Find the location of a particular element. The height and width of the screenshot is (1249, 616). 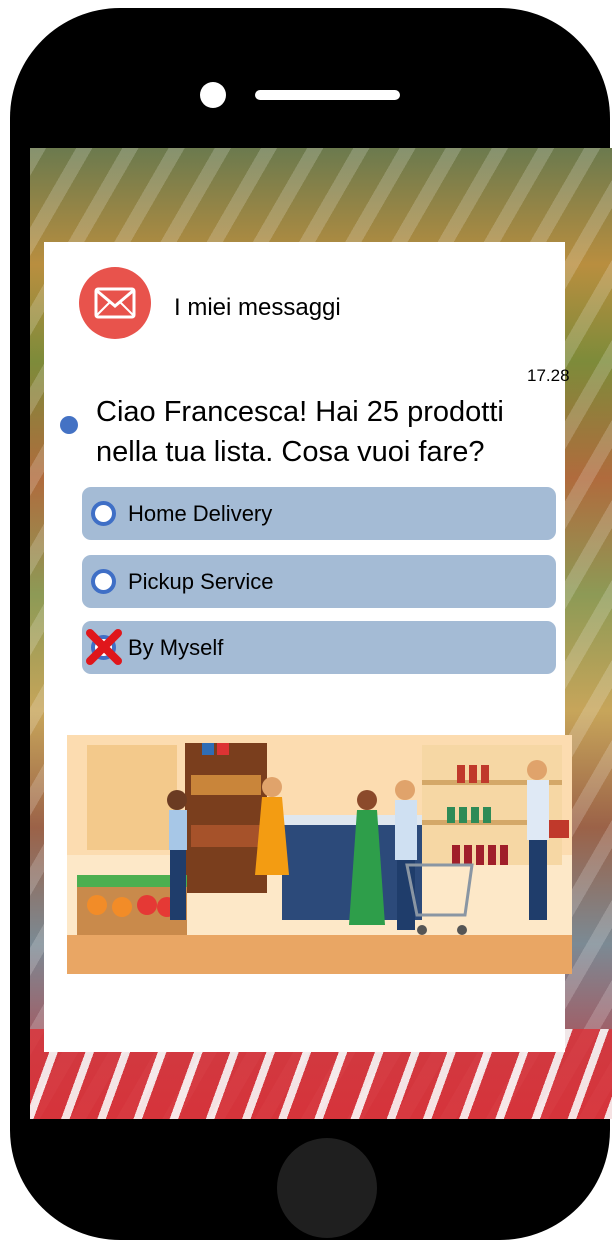

option-label: Pickup Service is located at coordinates (201, 581).